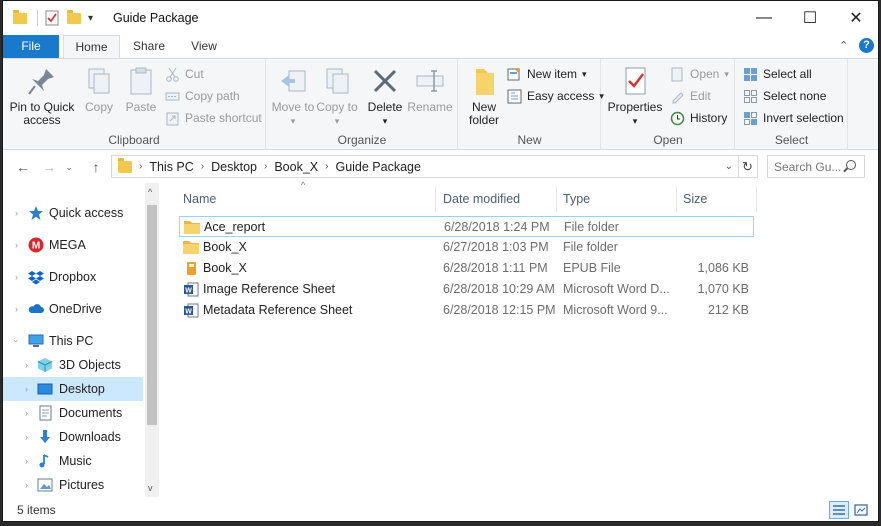 This screenshot has width=881, height=526. I want to click on table-row: Book_X 6/27/2018 1:03 PM File folder, so click(466, 247).